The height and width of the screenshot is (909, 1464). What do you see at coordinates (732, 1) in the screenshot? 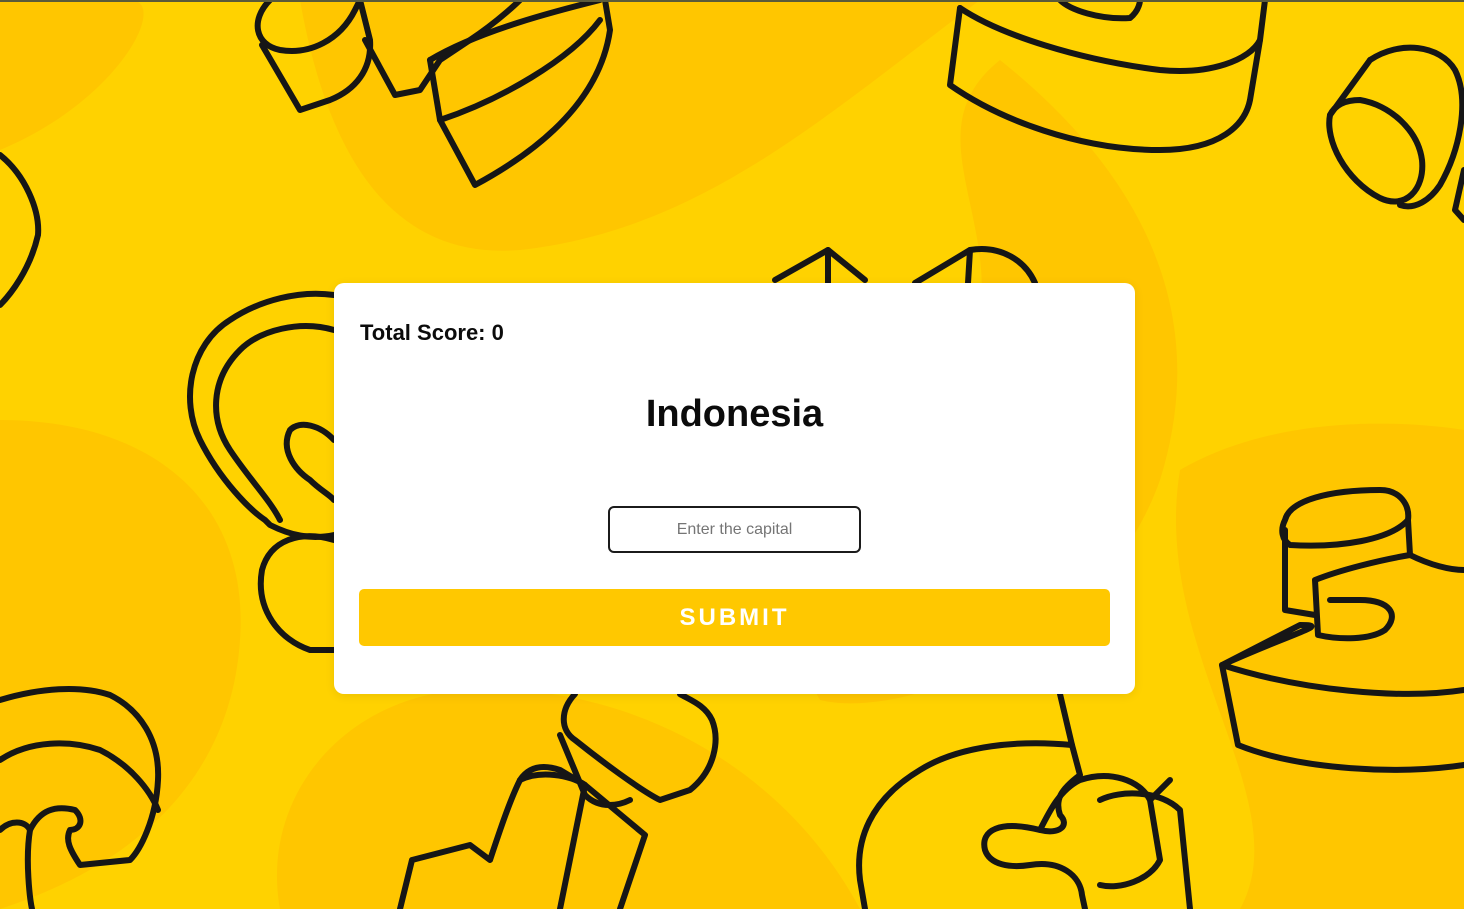
I see `top-border` at bounding box center [732, 1].